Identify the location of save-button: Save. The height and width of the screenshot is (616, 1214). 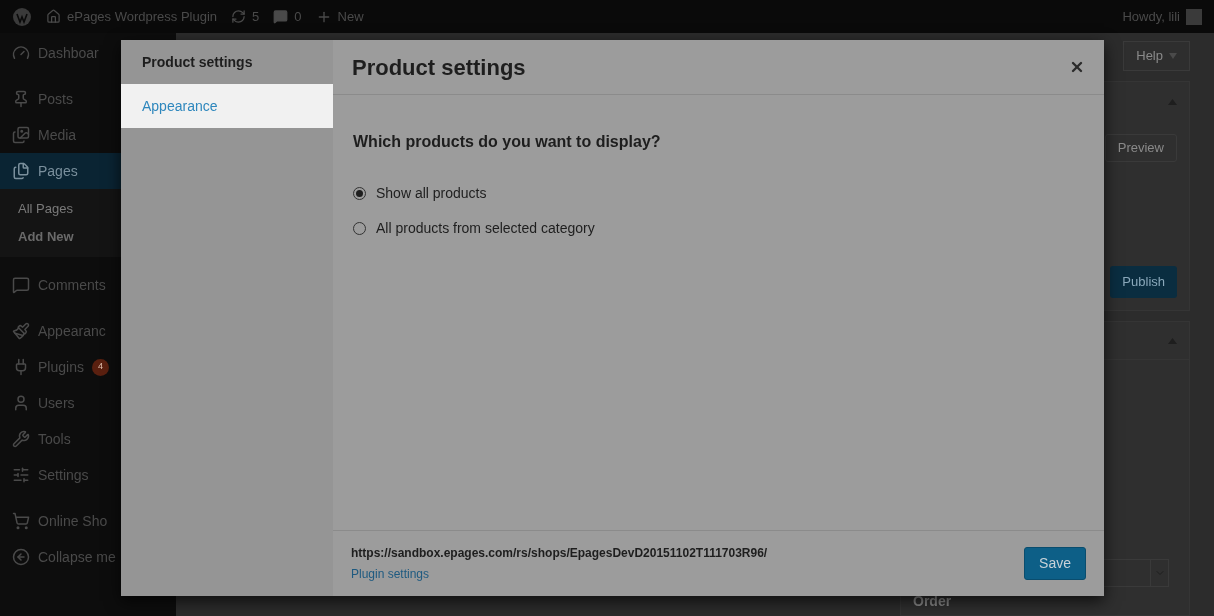
(1055, 563).